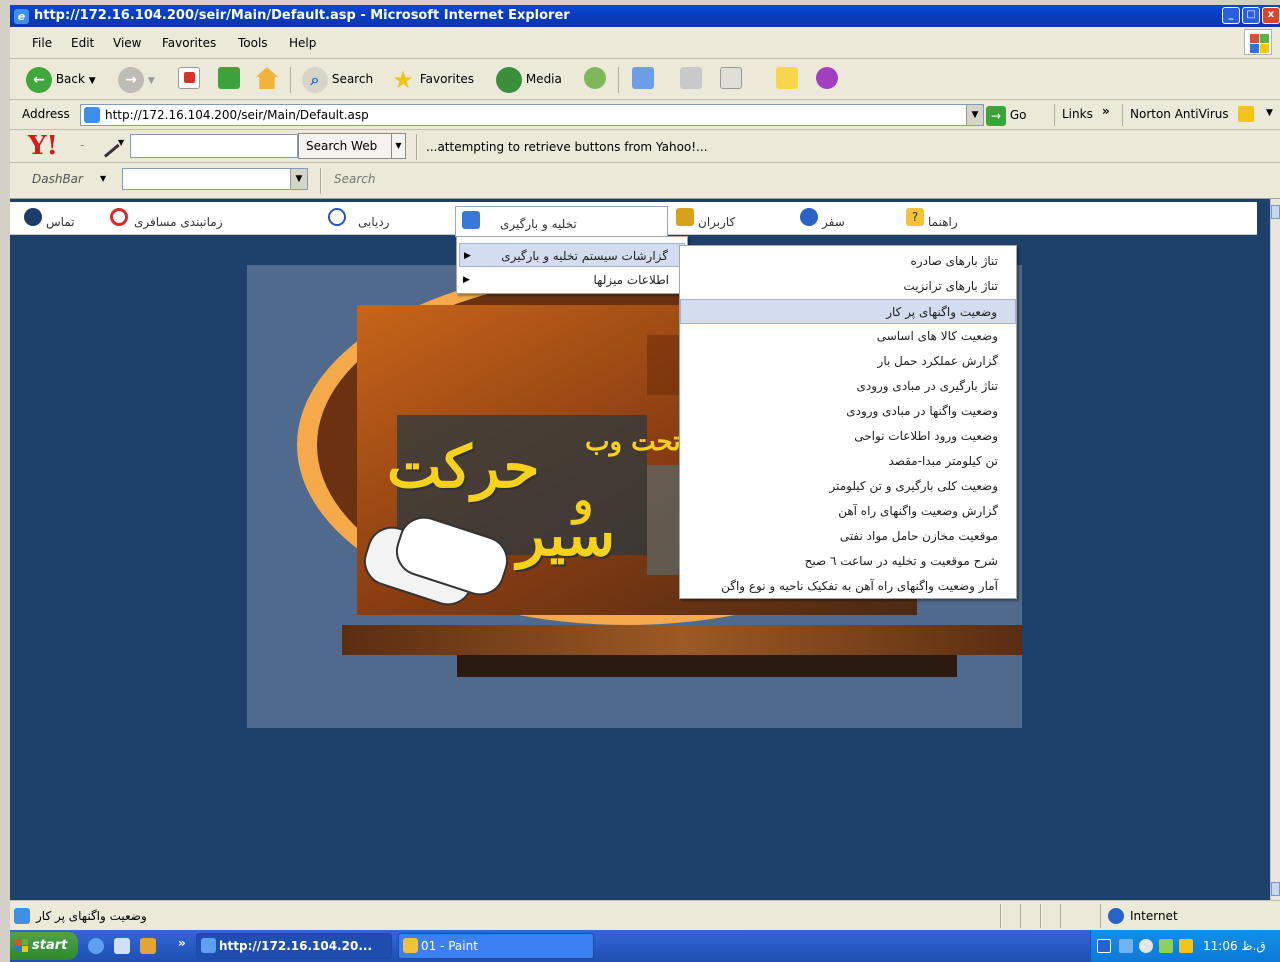 This screenshot has width=1280, height=962. Describe the element at coordinates (595, 78) in the screenshot. I see `history-icon` at that location.